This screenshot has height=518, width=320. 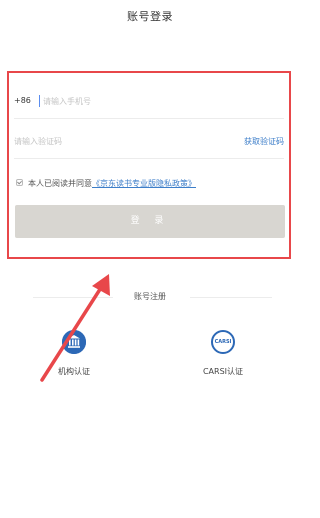 What do you see at coordinates (264, 141) in the screenshot?
I see `get-code-button: 获取验证码` at bounding box center [264, 141].